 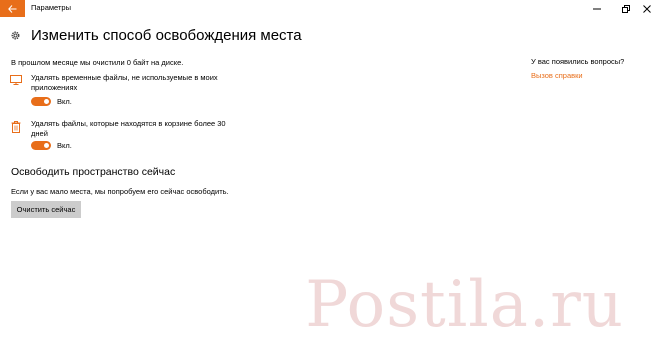 I want to click on back-arrow-icon, so click(x=12, y=8).